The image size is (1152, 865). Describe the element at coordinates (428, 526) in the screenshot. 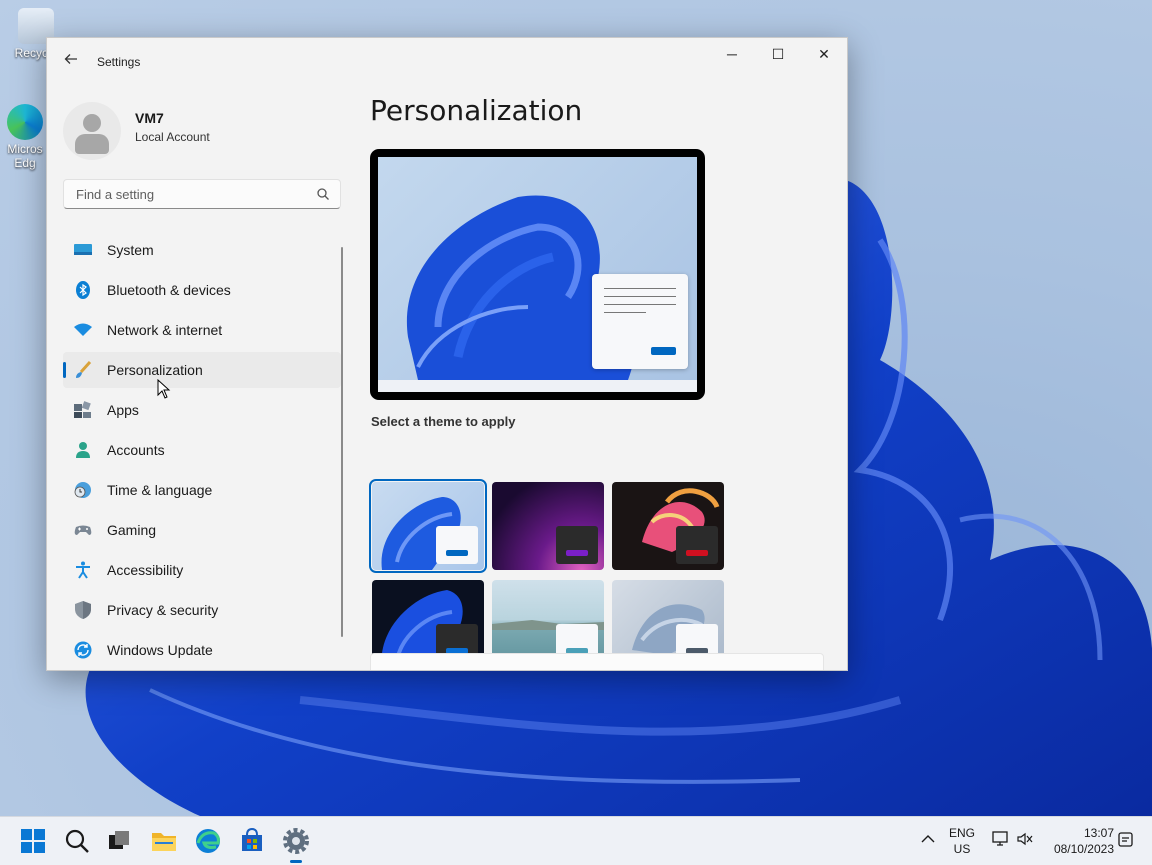

I see `theme-light-bloom` at that location.